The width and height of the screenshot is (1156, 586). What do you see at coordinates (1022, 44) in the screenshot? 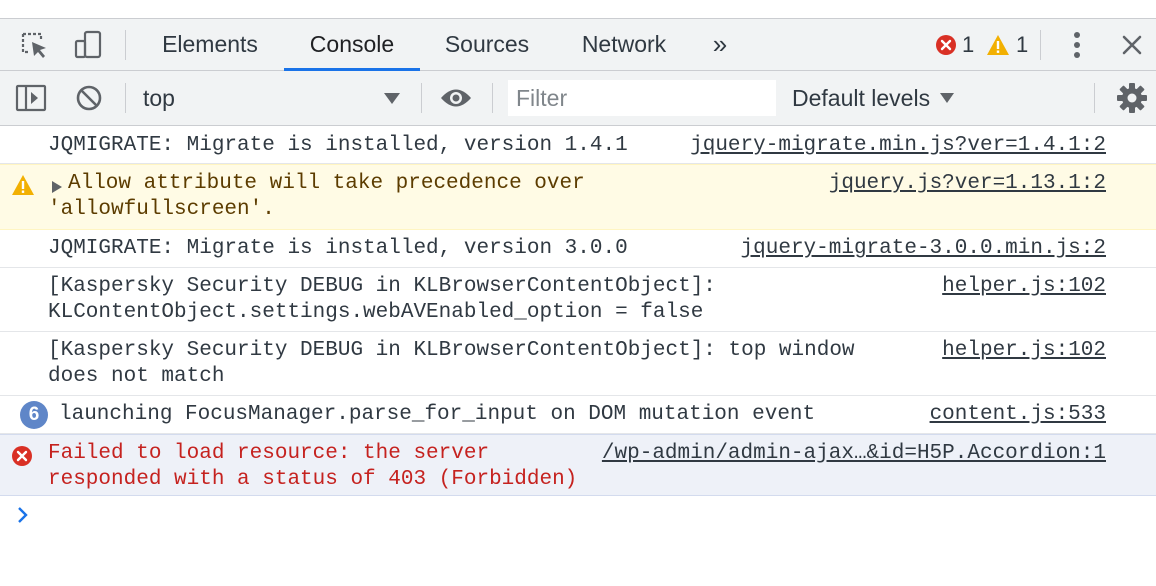
I see `warning-count: 1` at bounding box center [1022, 44].